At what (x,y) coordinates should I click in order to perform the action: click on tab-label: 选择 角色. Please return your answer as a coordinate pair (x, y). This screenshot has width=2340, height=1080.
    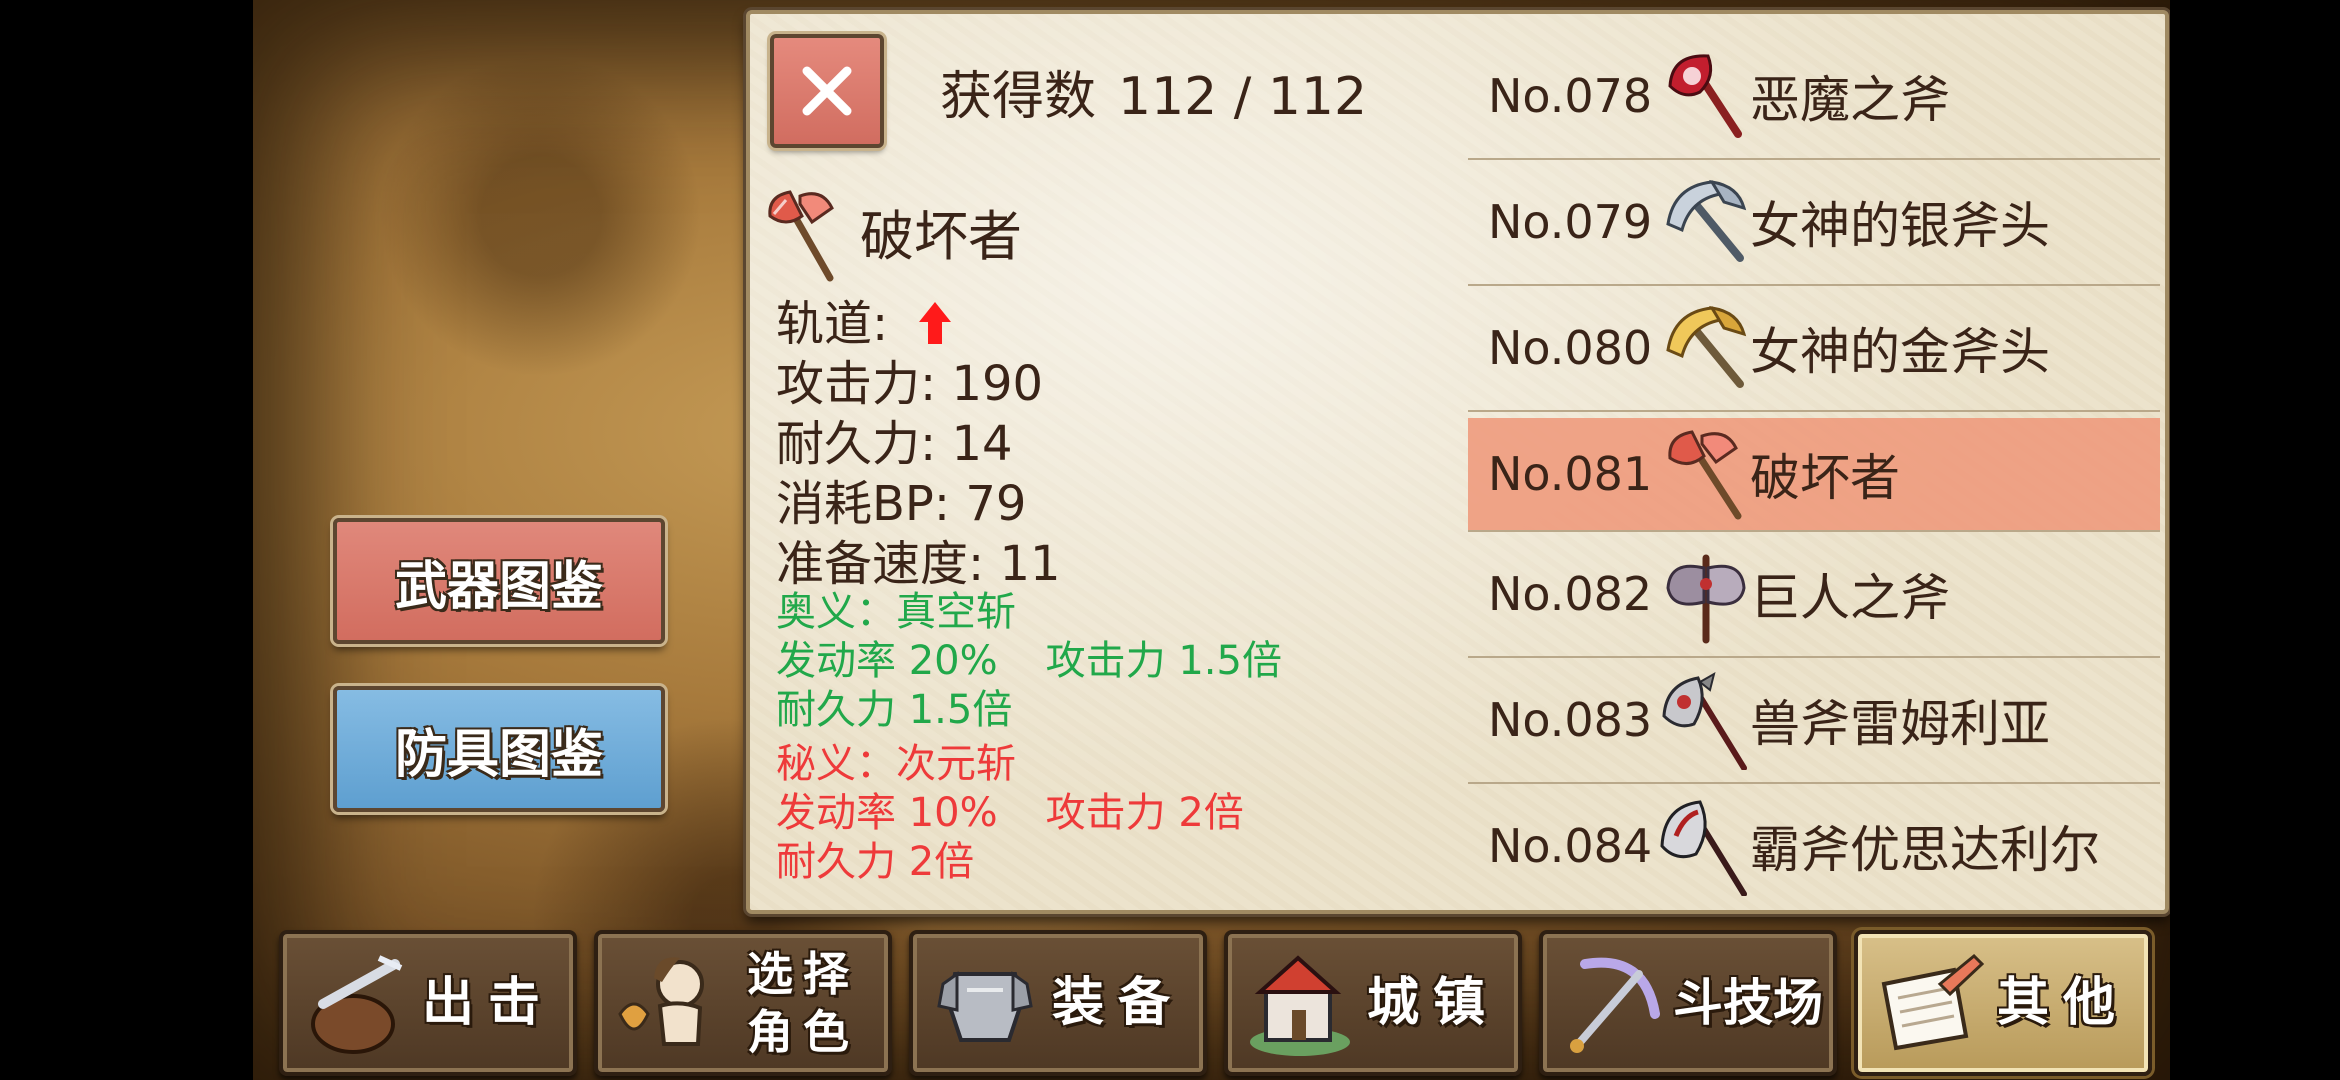
    Looking at the image, I should click on (803, 1003).